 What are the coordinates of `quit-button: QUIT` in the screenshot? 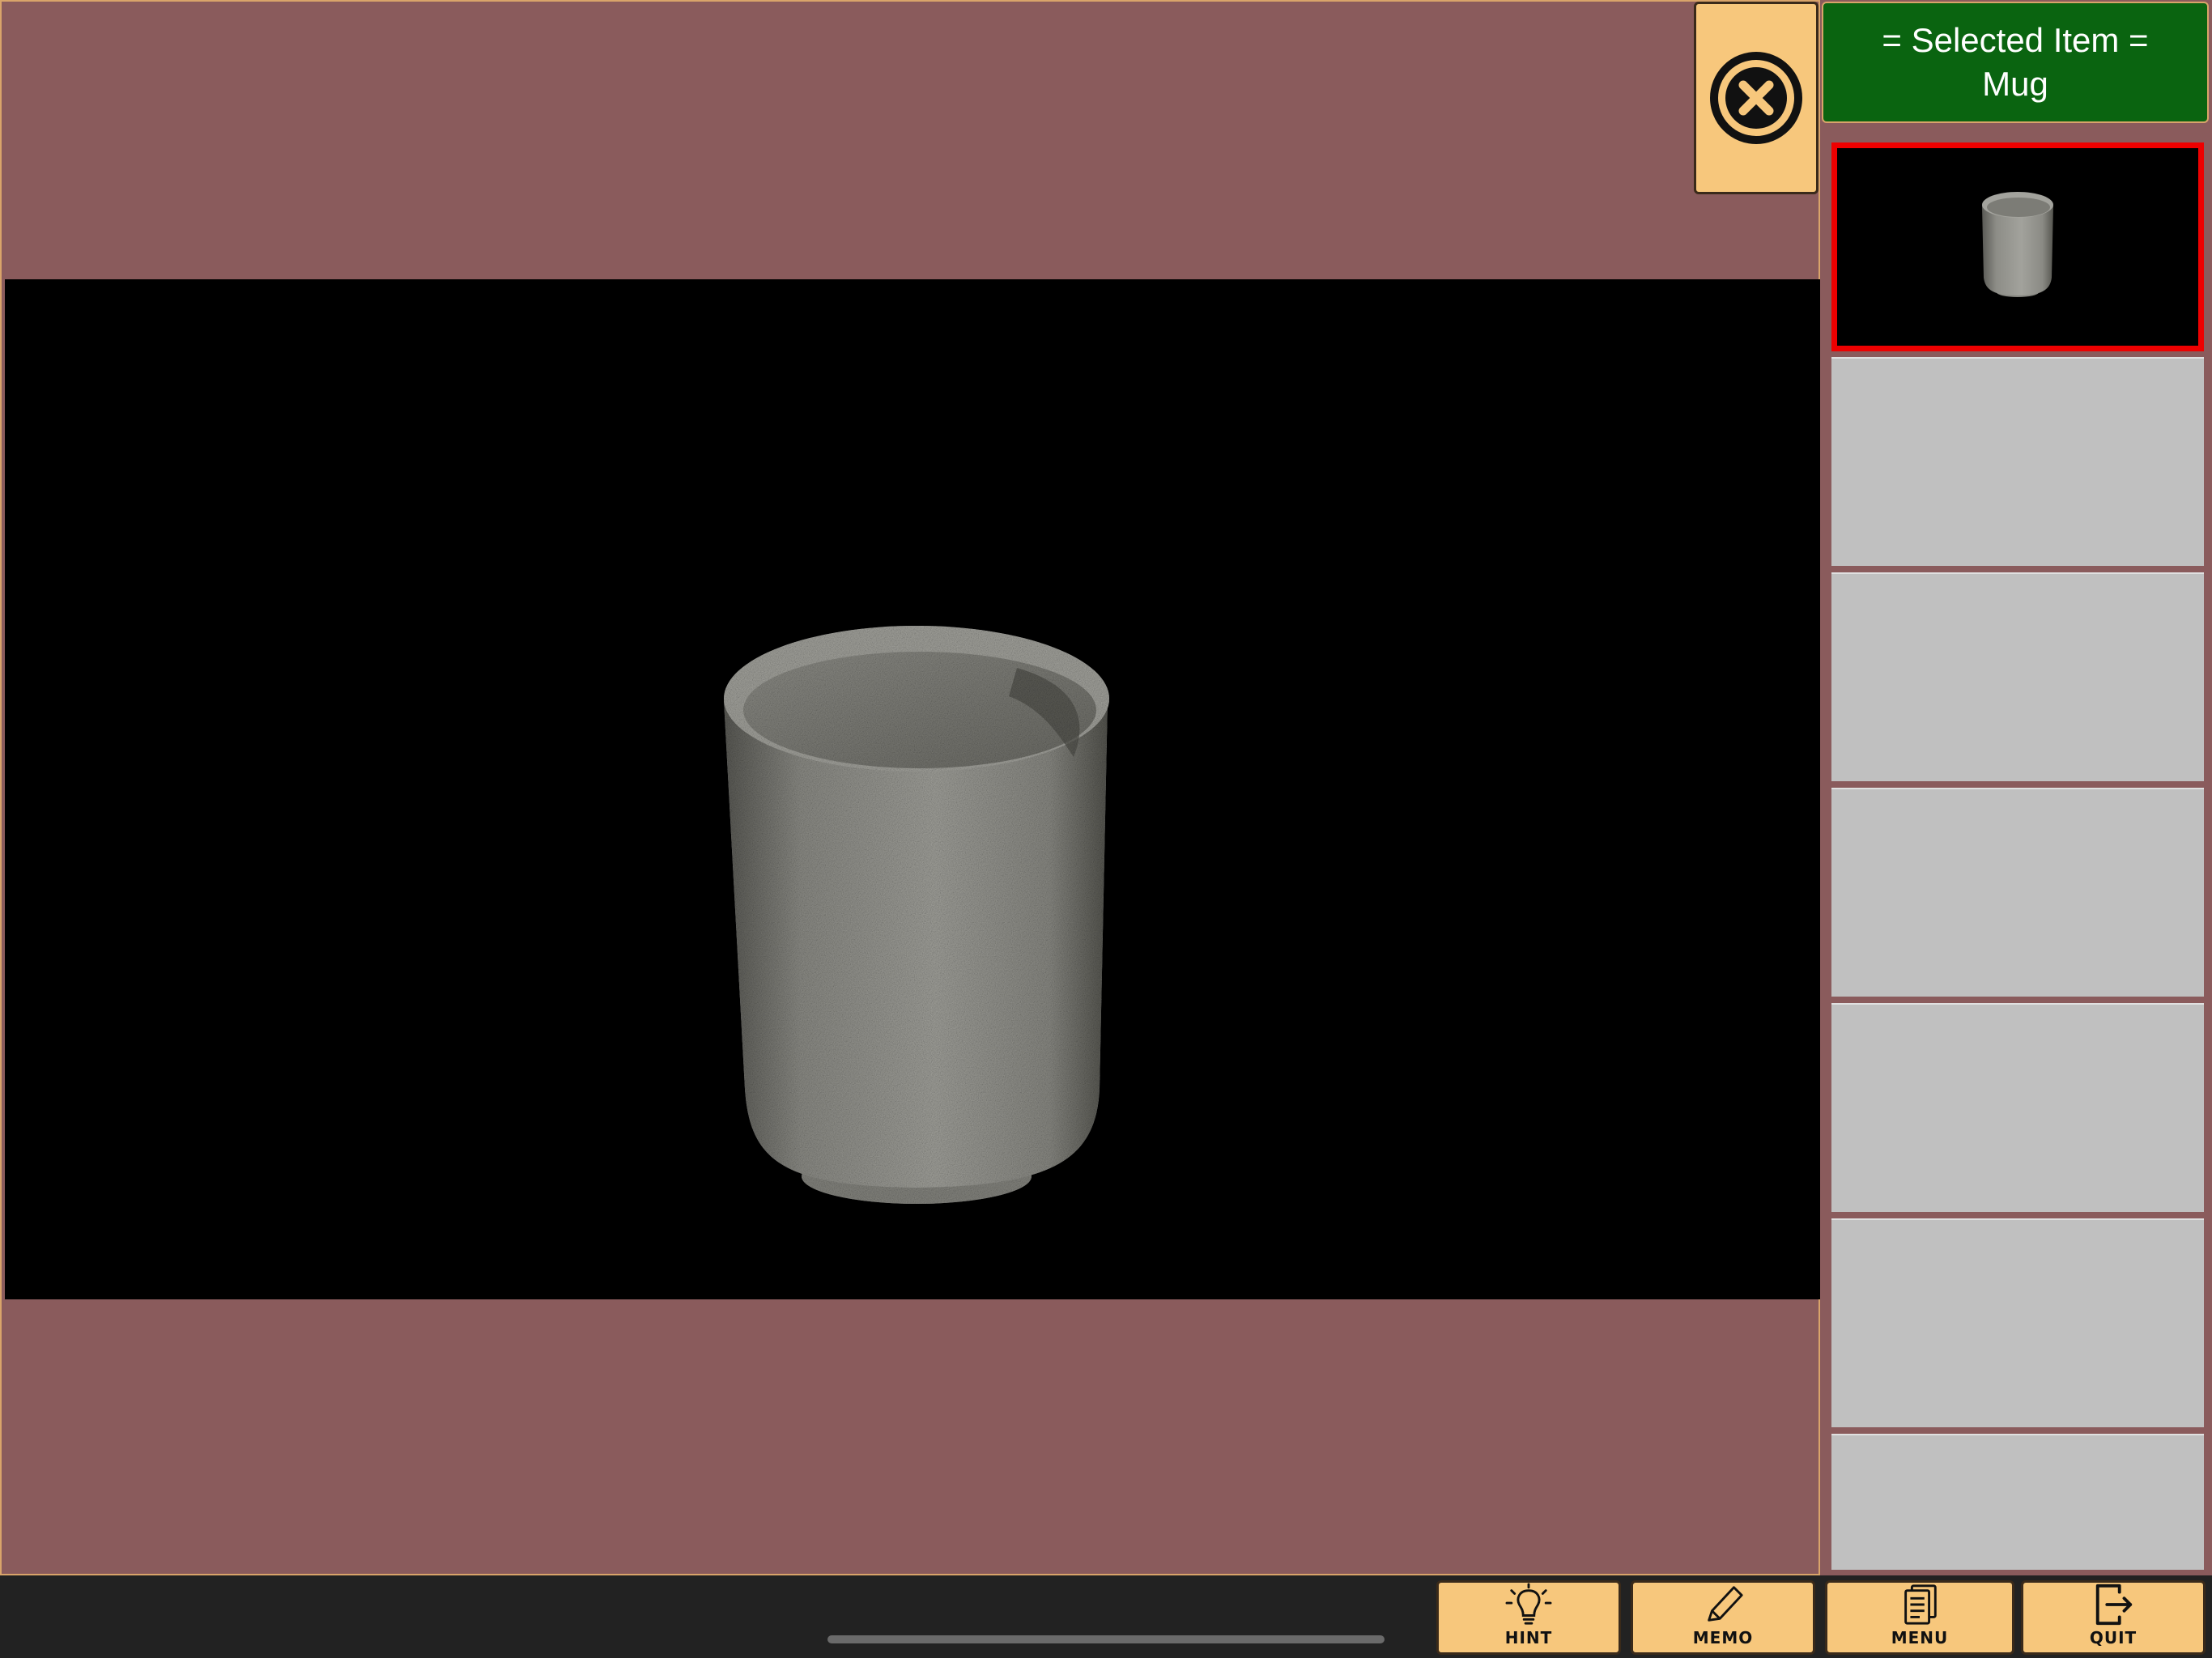 It's located at (2114, 1617).